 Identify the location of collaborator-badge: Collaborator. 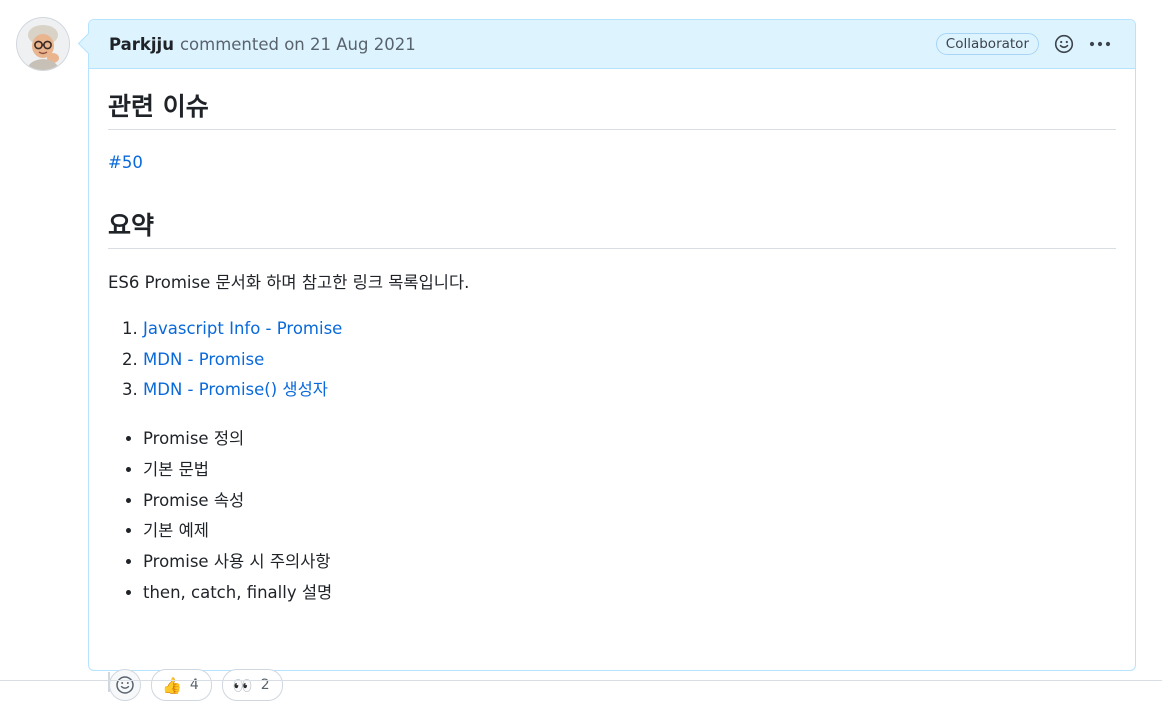
(987, 44).